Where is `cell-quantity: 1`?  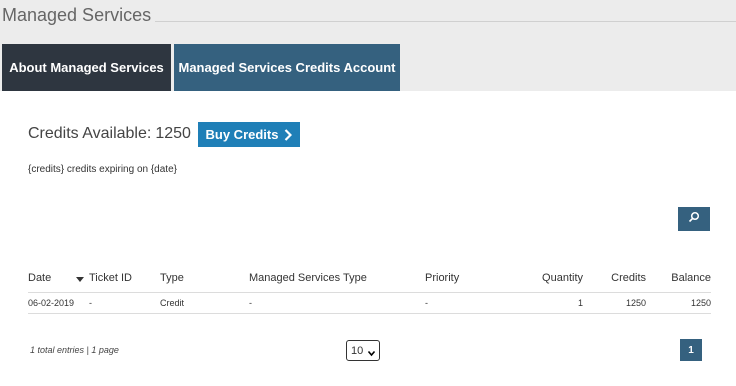
cell-quantity: 1 is located at coordinates (580, 303).